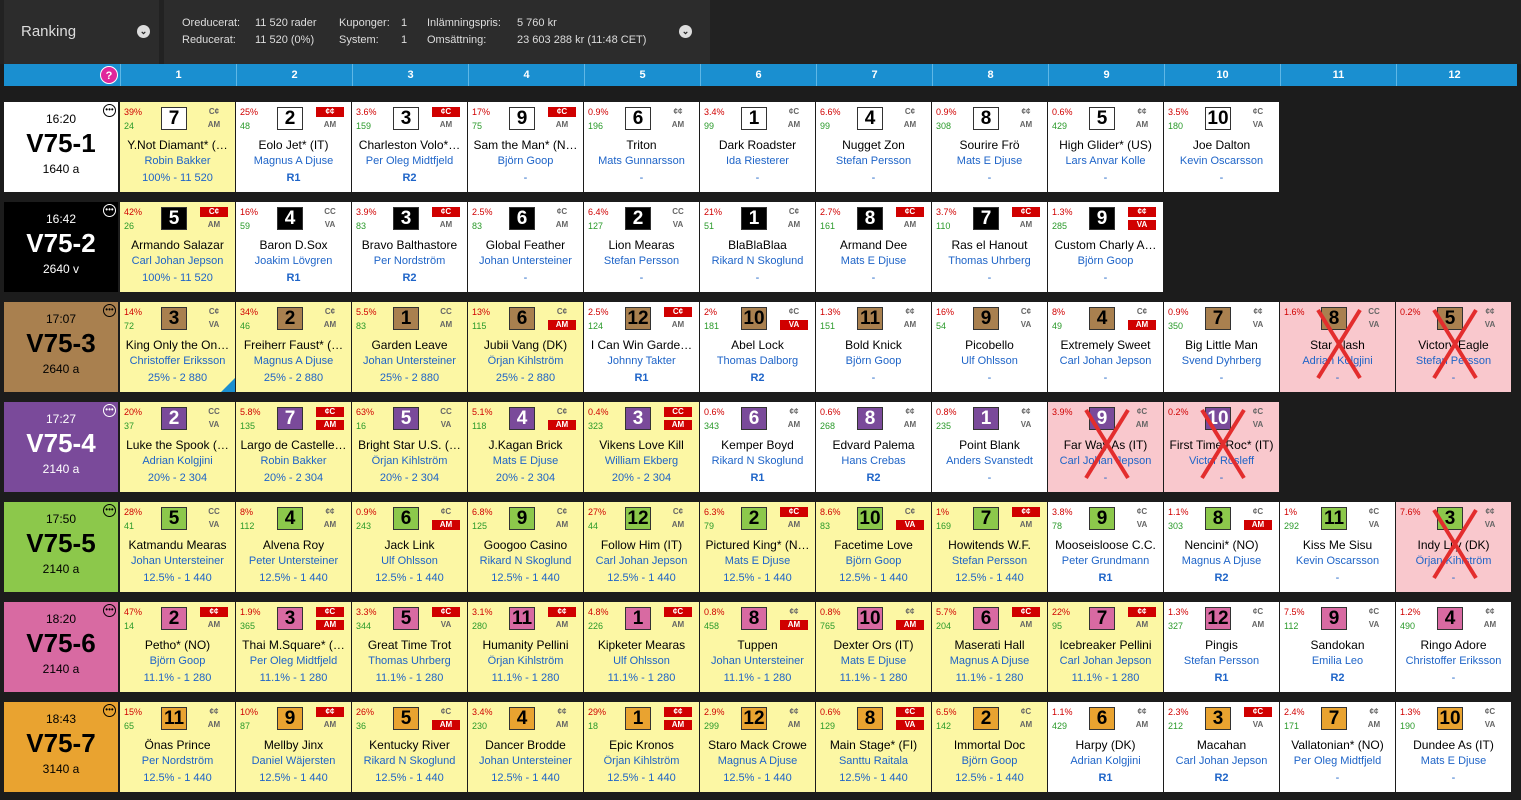  I want to click on starter-cell: 1.3% 327 12 ¢C AM Pingis Stefan Persson R1, so click(1221, 647).